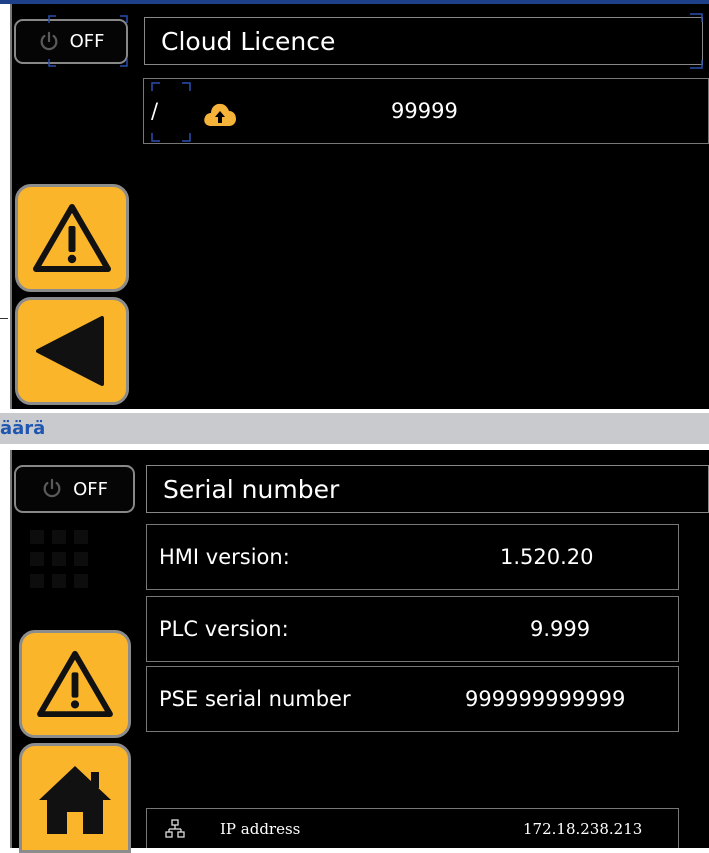  What do you see at coordinates (224, 629) in the screenshot?
I see `plc-version-label: PLC version:` at bounding box center [224, 629].